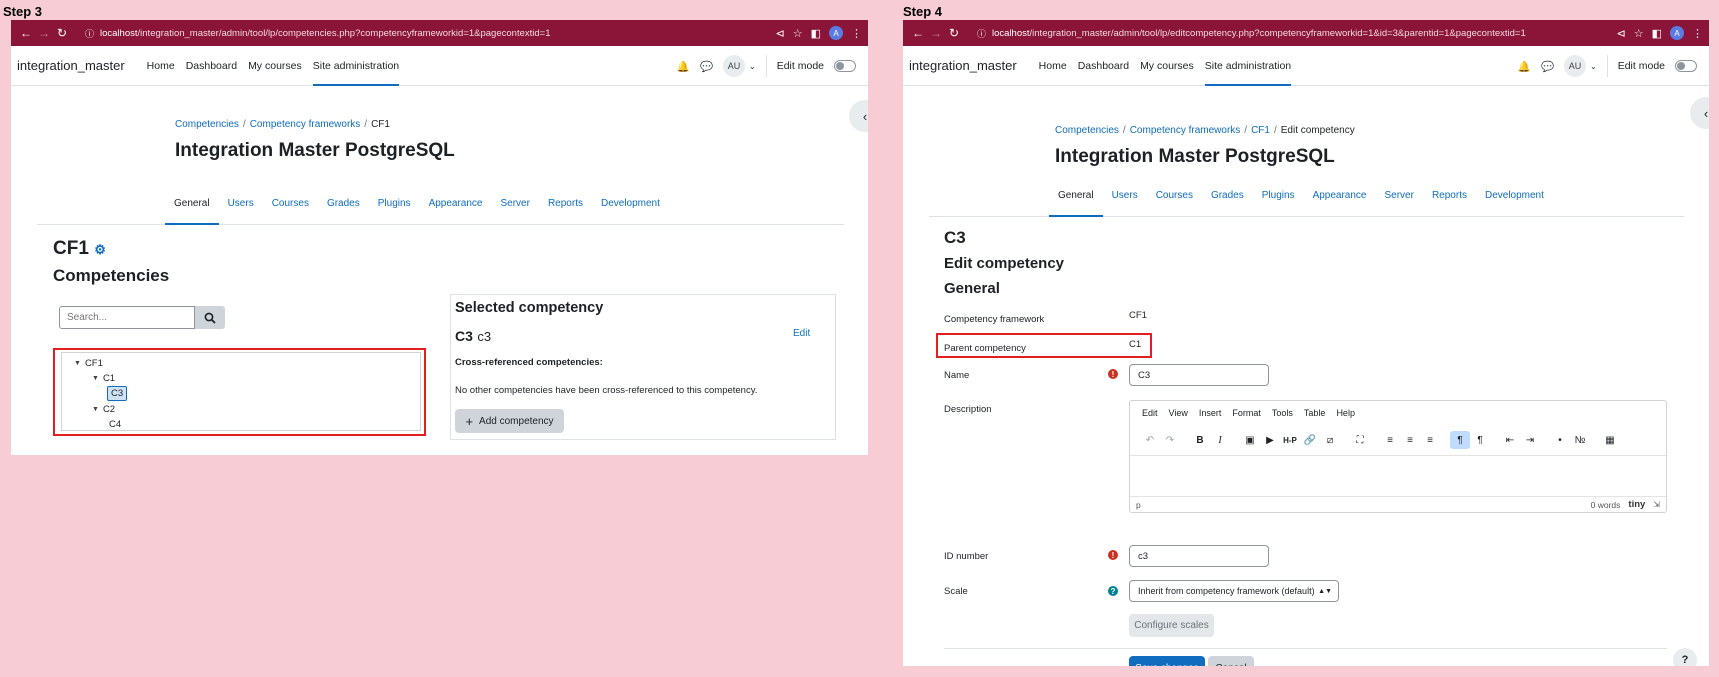 Image resolution: width=1719 pixels, height=677 pixels. I want to click on rtl-icon: ¶, so click(1480, 440).